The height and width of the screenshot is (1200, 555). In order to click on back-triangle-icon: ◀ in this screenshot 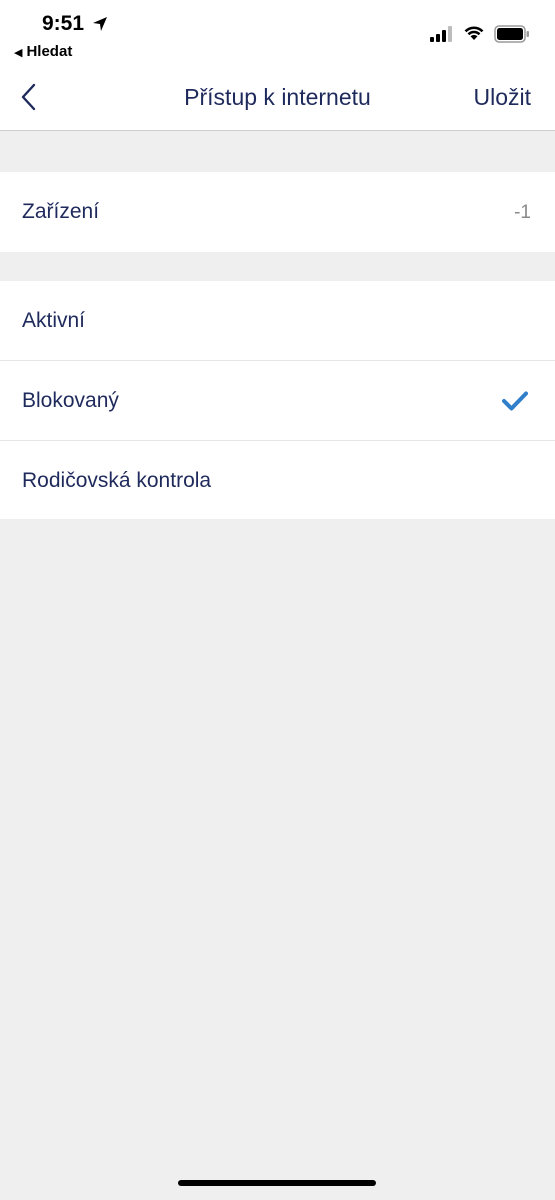, I will do `click(18, 53)`.